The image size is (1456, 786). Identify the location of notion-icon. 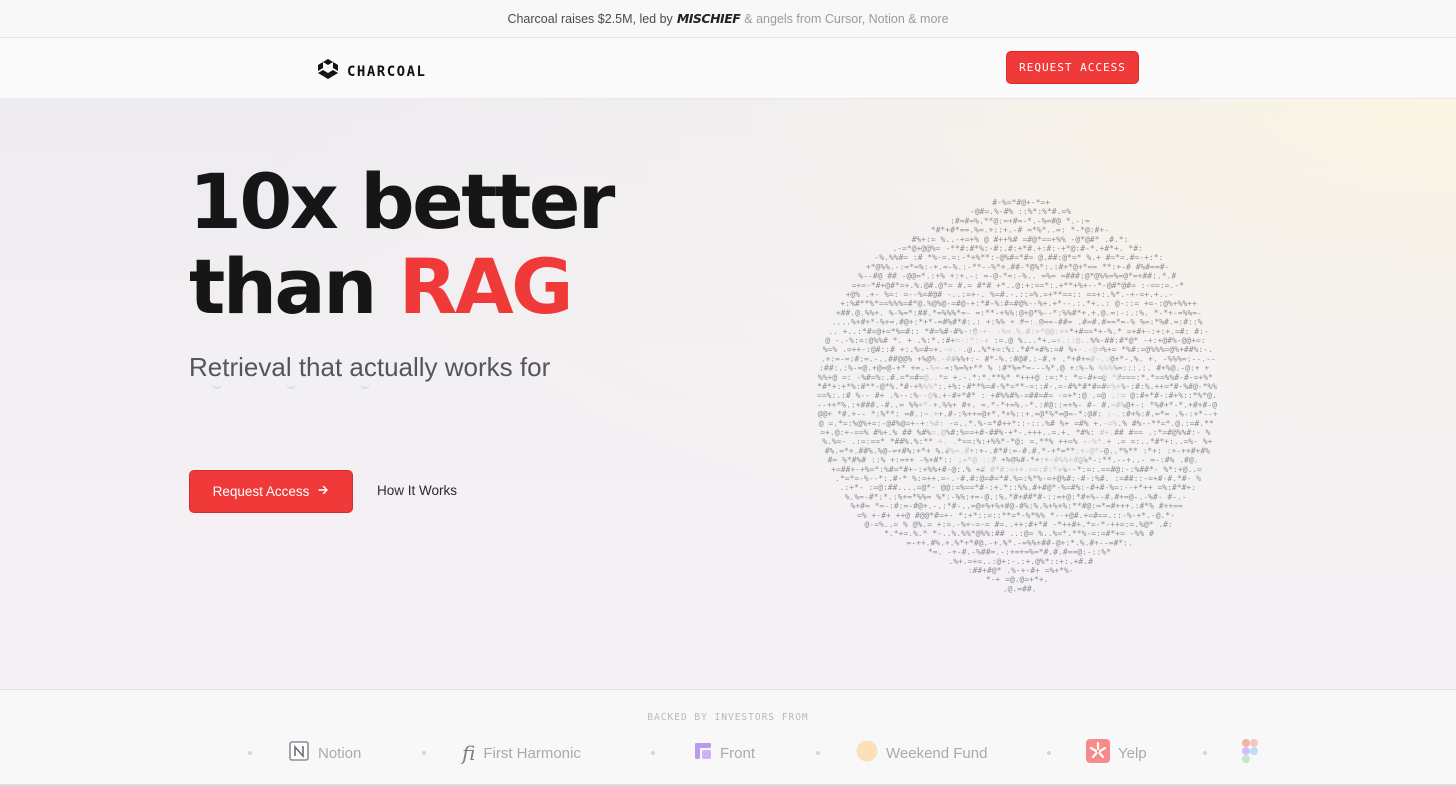
(299, 753).